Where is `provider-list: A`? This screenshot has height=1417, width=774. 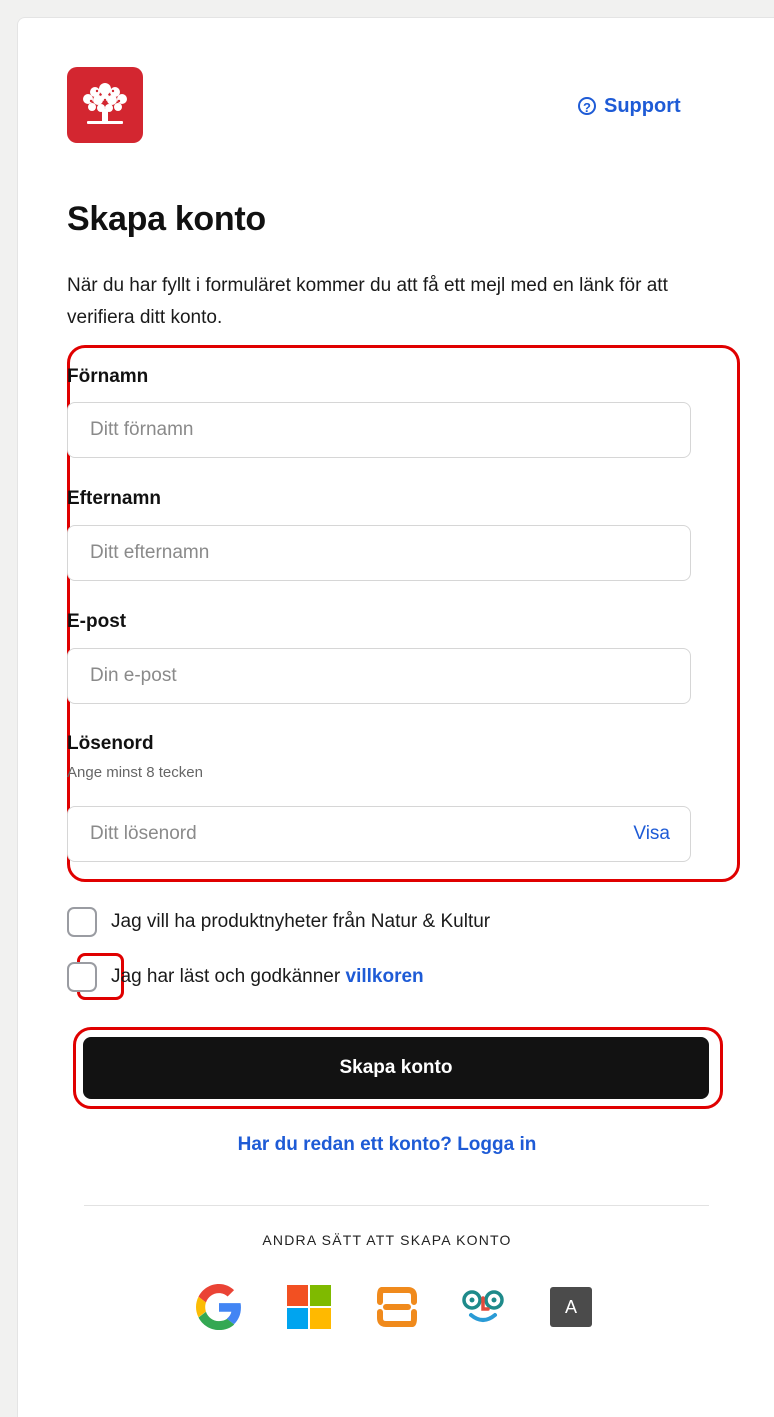
provider-list: A is located at coordinates (387, 1309).